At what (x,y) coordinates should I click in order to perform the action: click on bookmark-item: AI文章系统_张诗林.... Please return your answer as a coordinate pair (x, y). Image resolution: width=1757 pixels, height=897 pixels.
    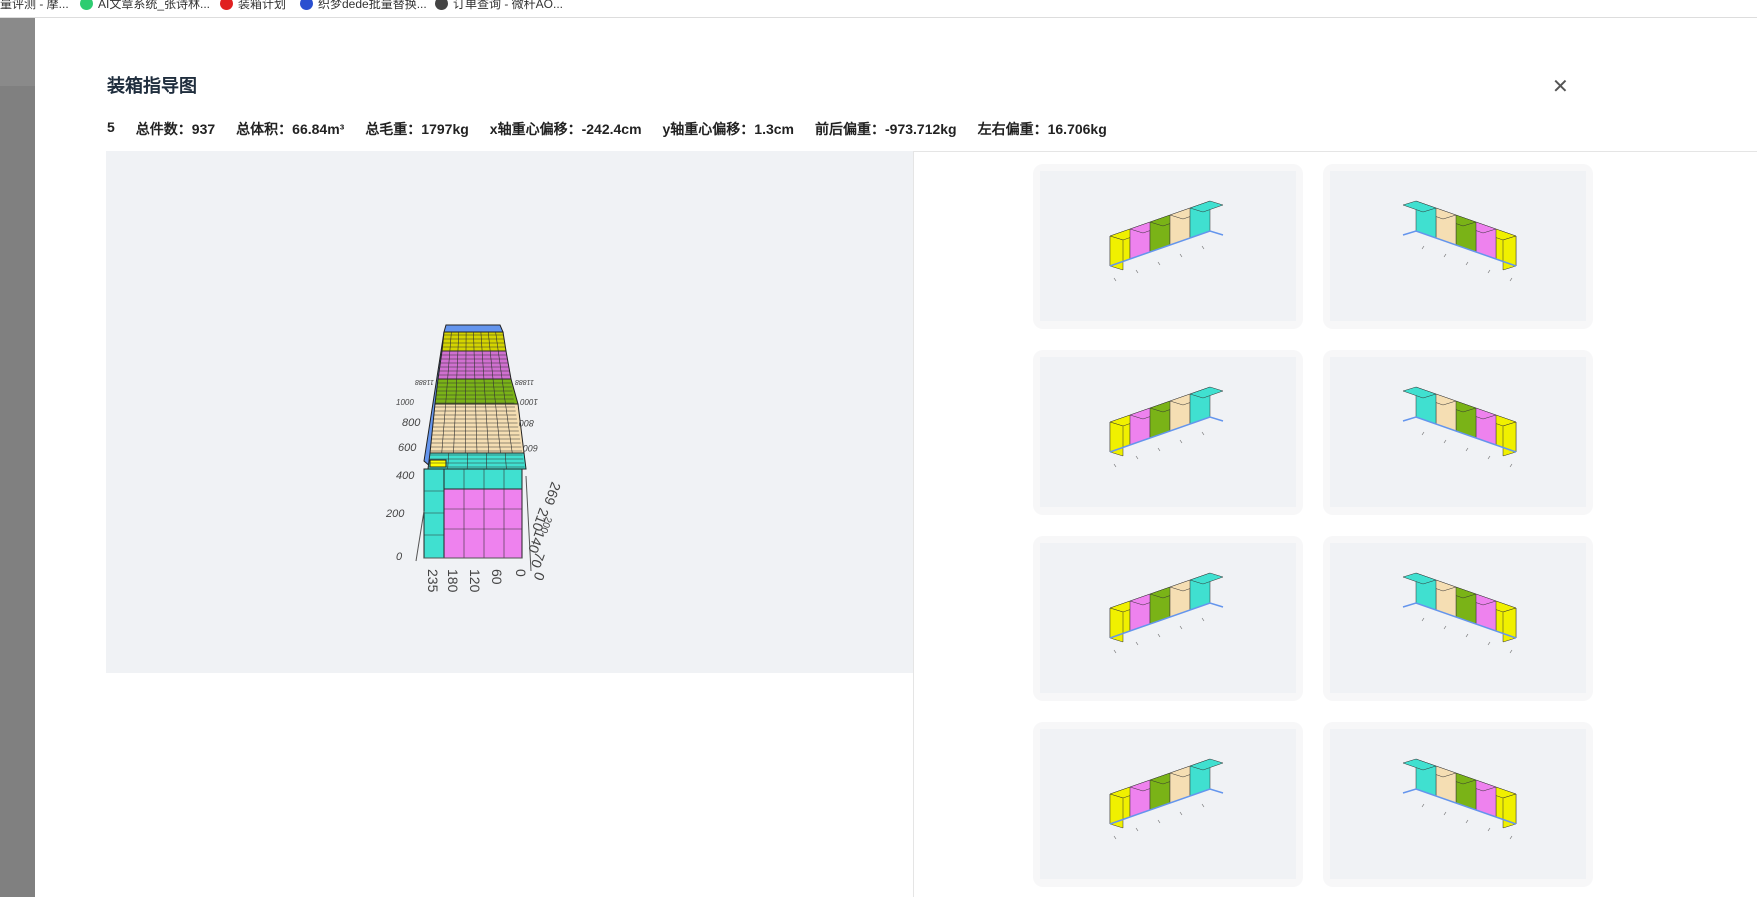
    Looking at the image, I should click on (145, 6).